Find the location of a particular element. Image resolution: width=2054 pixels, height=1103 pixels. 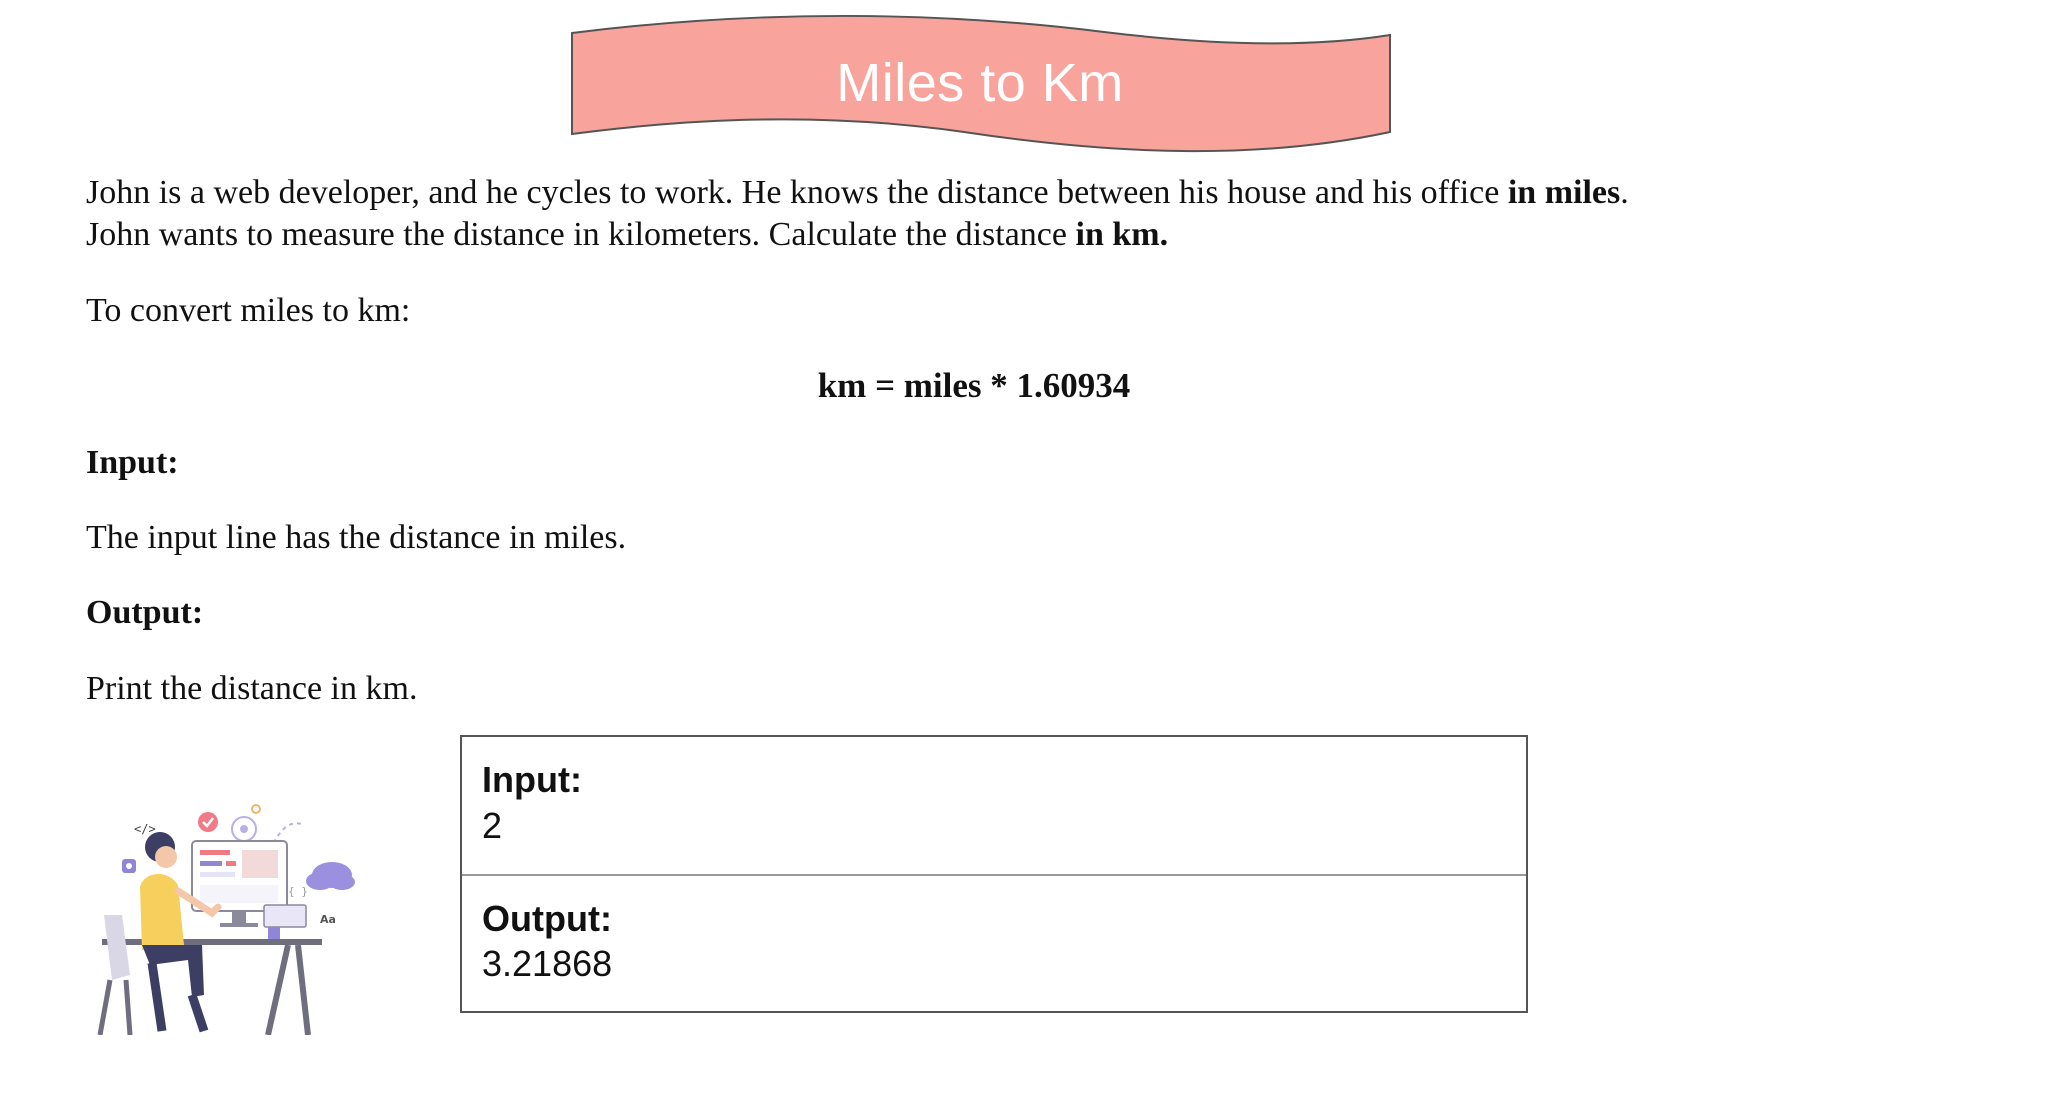

description-line-1-bold: in miles is located at coordinates (1564, 192).